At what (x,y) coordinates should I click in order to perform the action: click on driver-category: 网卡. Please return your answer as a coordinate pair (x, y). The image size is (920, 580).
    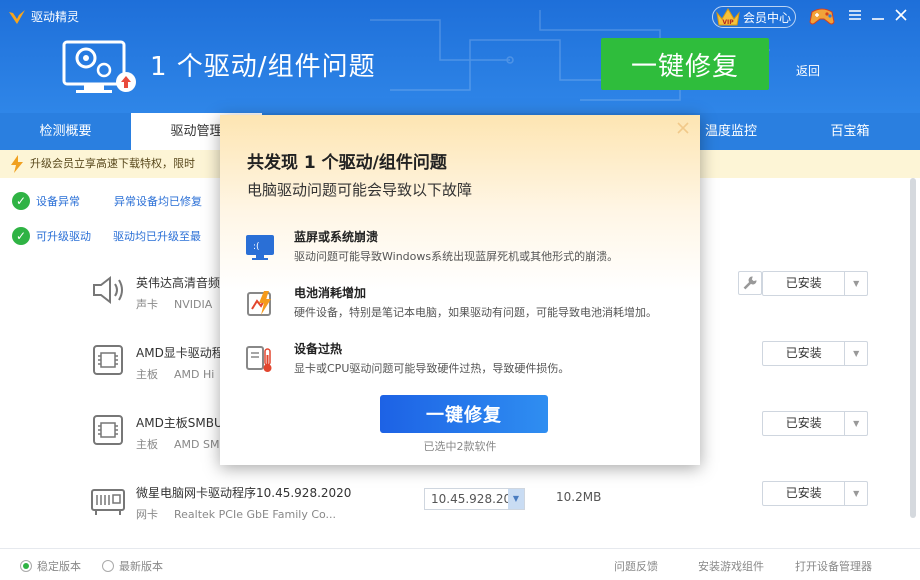
    Looking at the image, I should click on (147, 514).